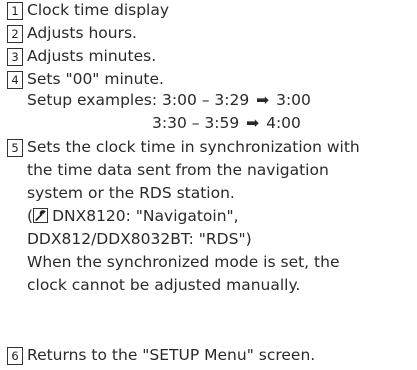 The height and width of the screenshot is (370, 417). I want to click on wrench-icon, so click(41, 215).